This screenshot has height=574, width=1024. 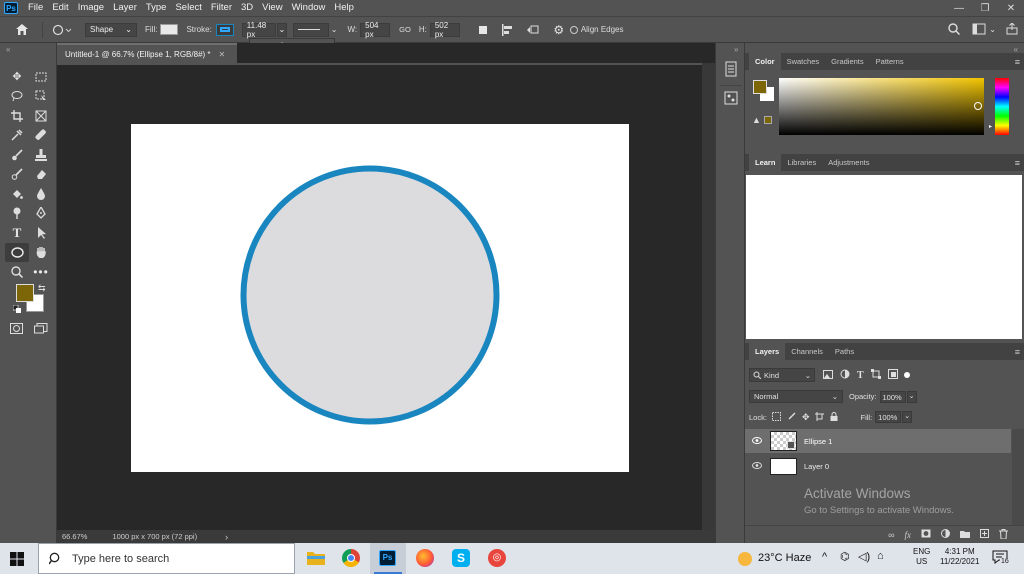 I want to click on workspace-icon, so click(x=979, y=29).